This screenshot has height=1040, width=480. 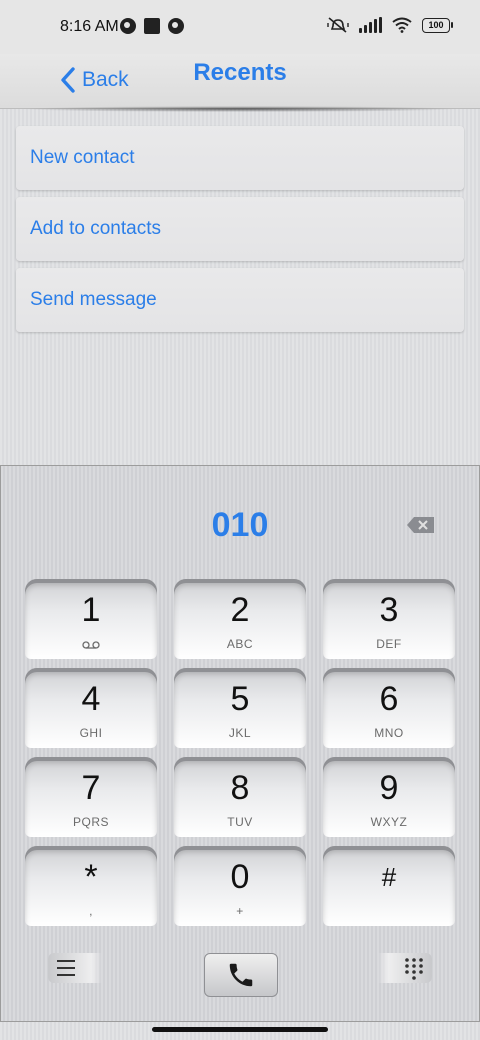 What do you see at coordinates (91, 699) in the screenshot?
I see `key-digit: 4` at bounding box center [91, 699].